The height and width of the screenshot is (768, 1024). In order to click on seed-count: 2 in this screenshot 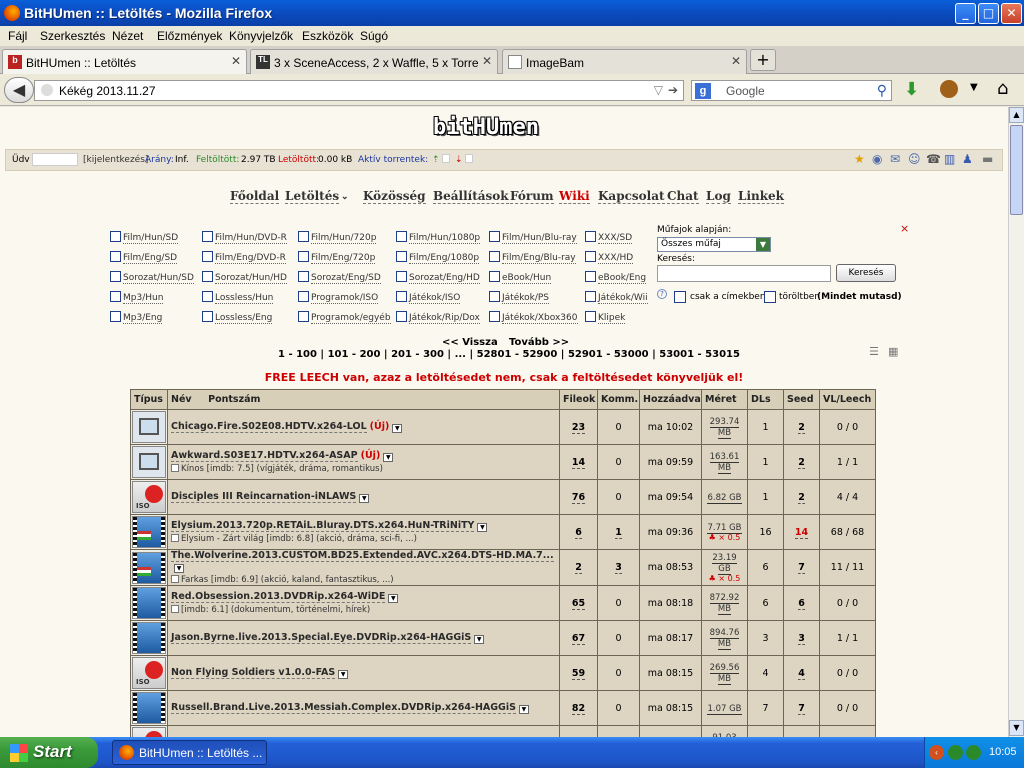, I will do `click(801, 462)`.